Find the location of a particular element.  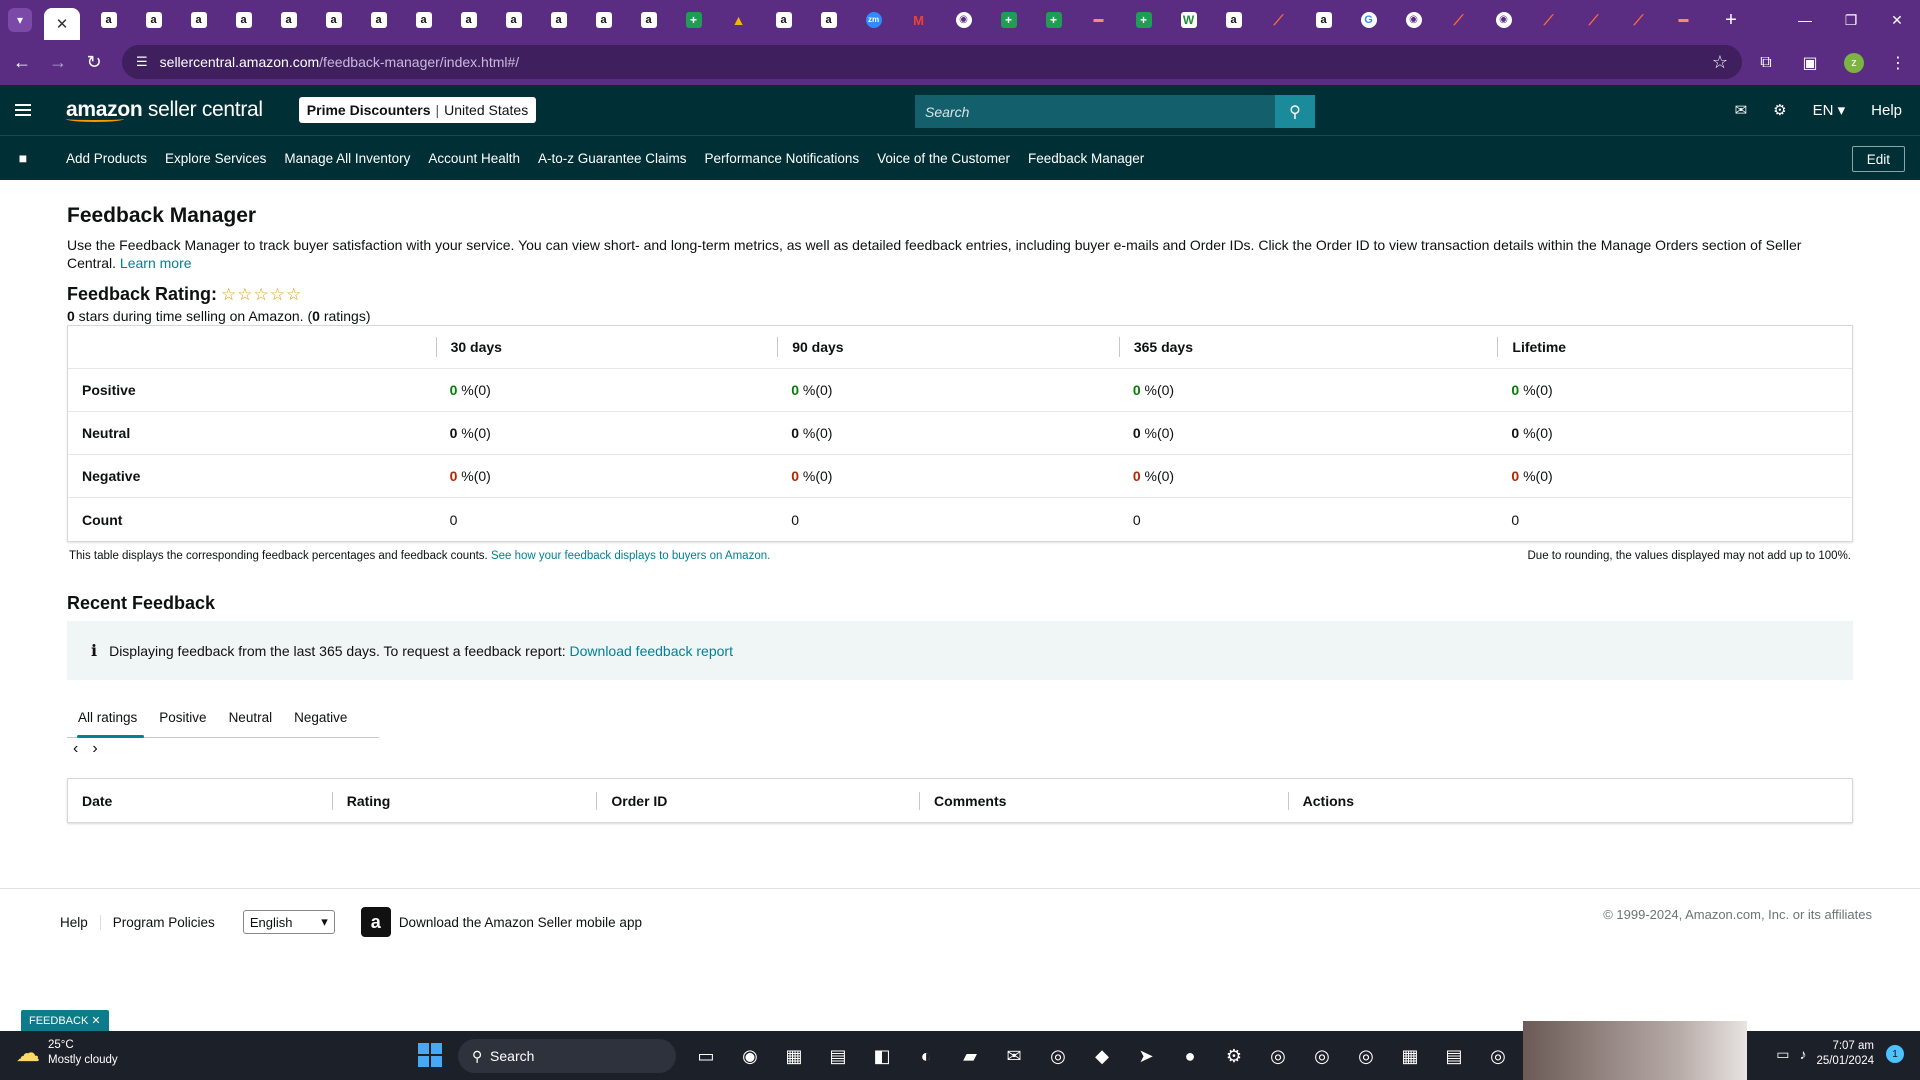

extensions-icon: ⧉ is located at coordinates (1766, 63).